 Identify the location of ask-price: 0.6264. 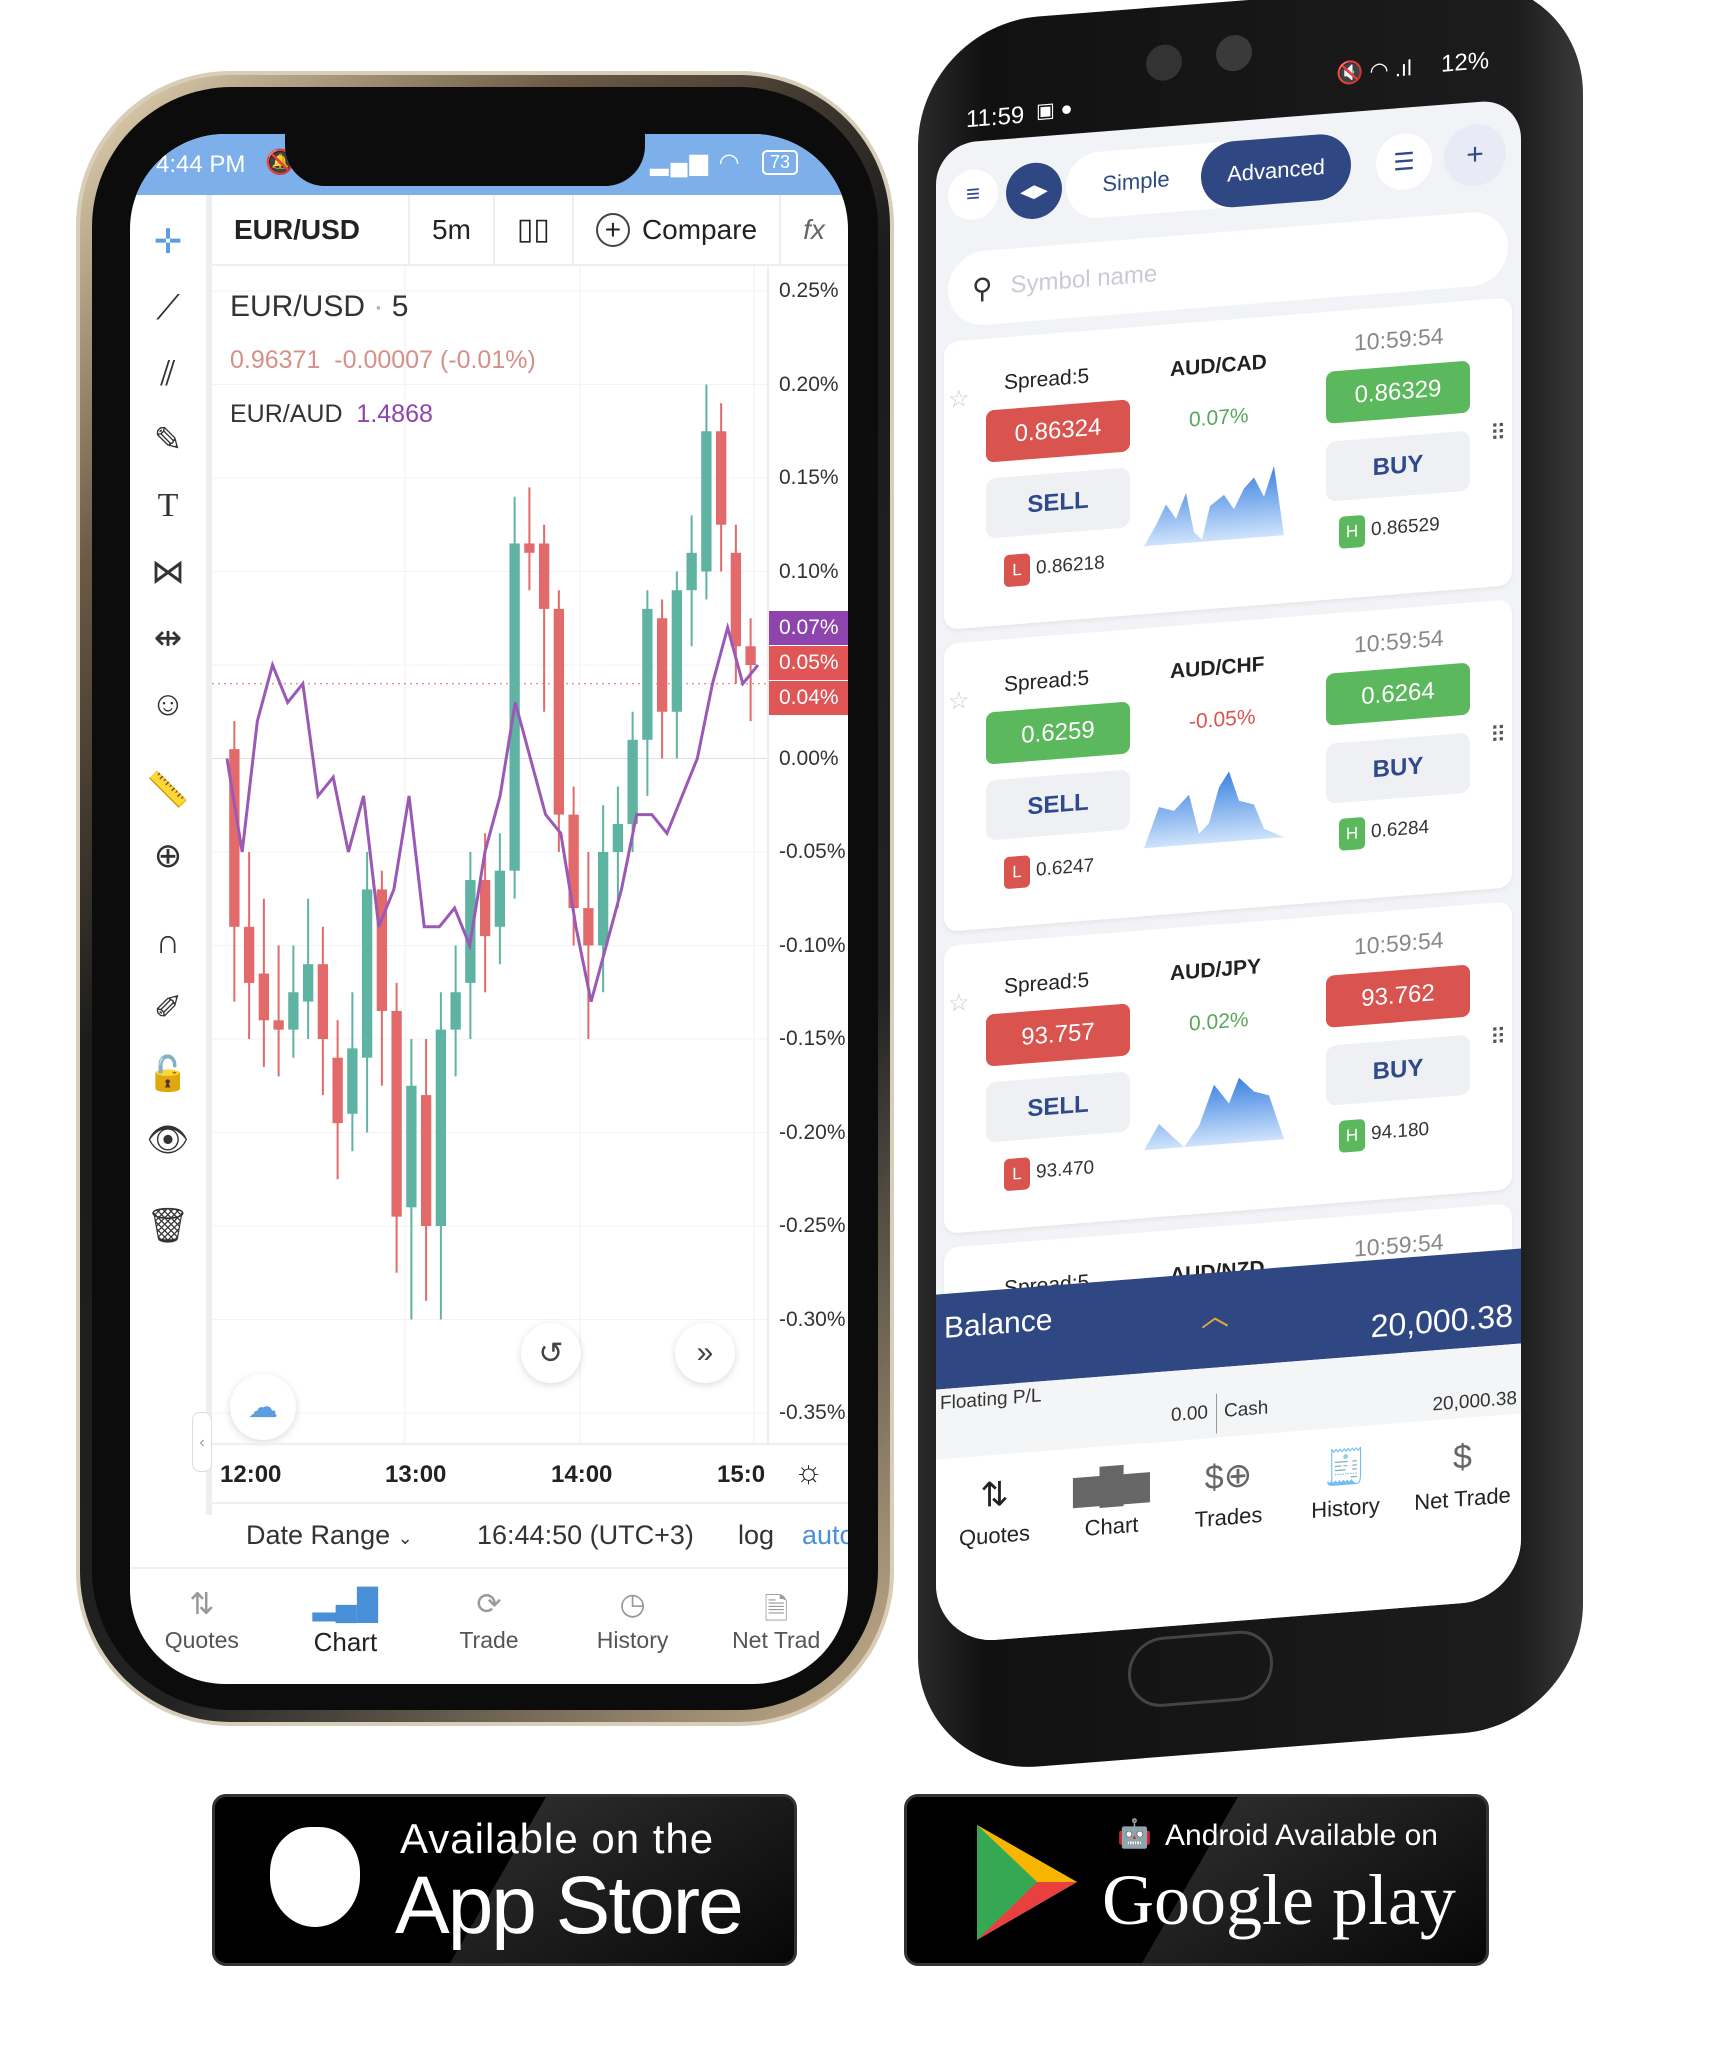
(1398, 694).